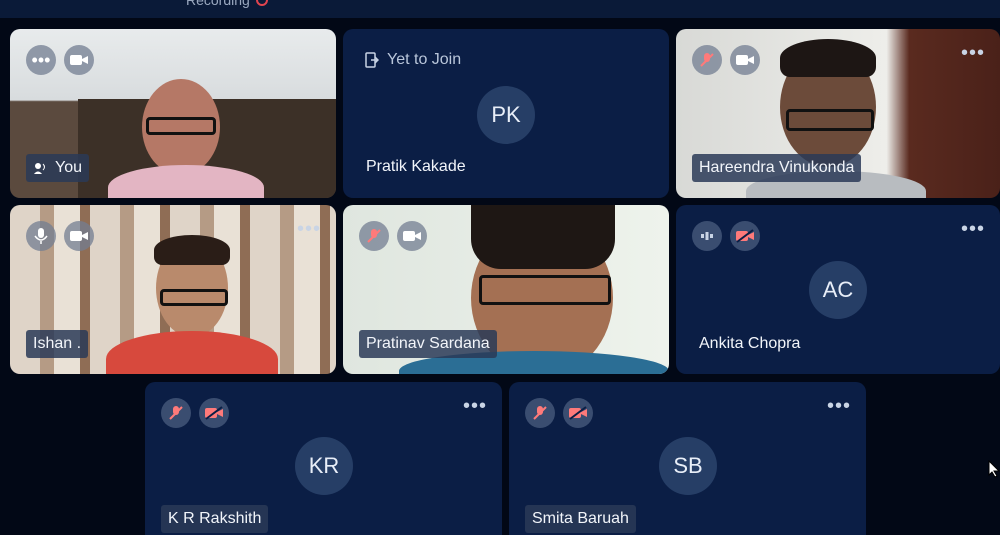 Image resolution: width=1000 pixels, height=535 pixels. What do you see at coordinates (428, 344) in the screenshot?
I see `participant-name: Pratinav Sardana` at bounding box center [428, 344].